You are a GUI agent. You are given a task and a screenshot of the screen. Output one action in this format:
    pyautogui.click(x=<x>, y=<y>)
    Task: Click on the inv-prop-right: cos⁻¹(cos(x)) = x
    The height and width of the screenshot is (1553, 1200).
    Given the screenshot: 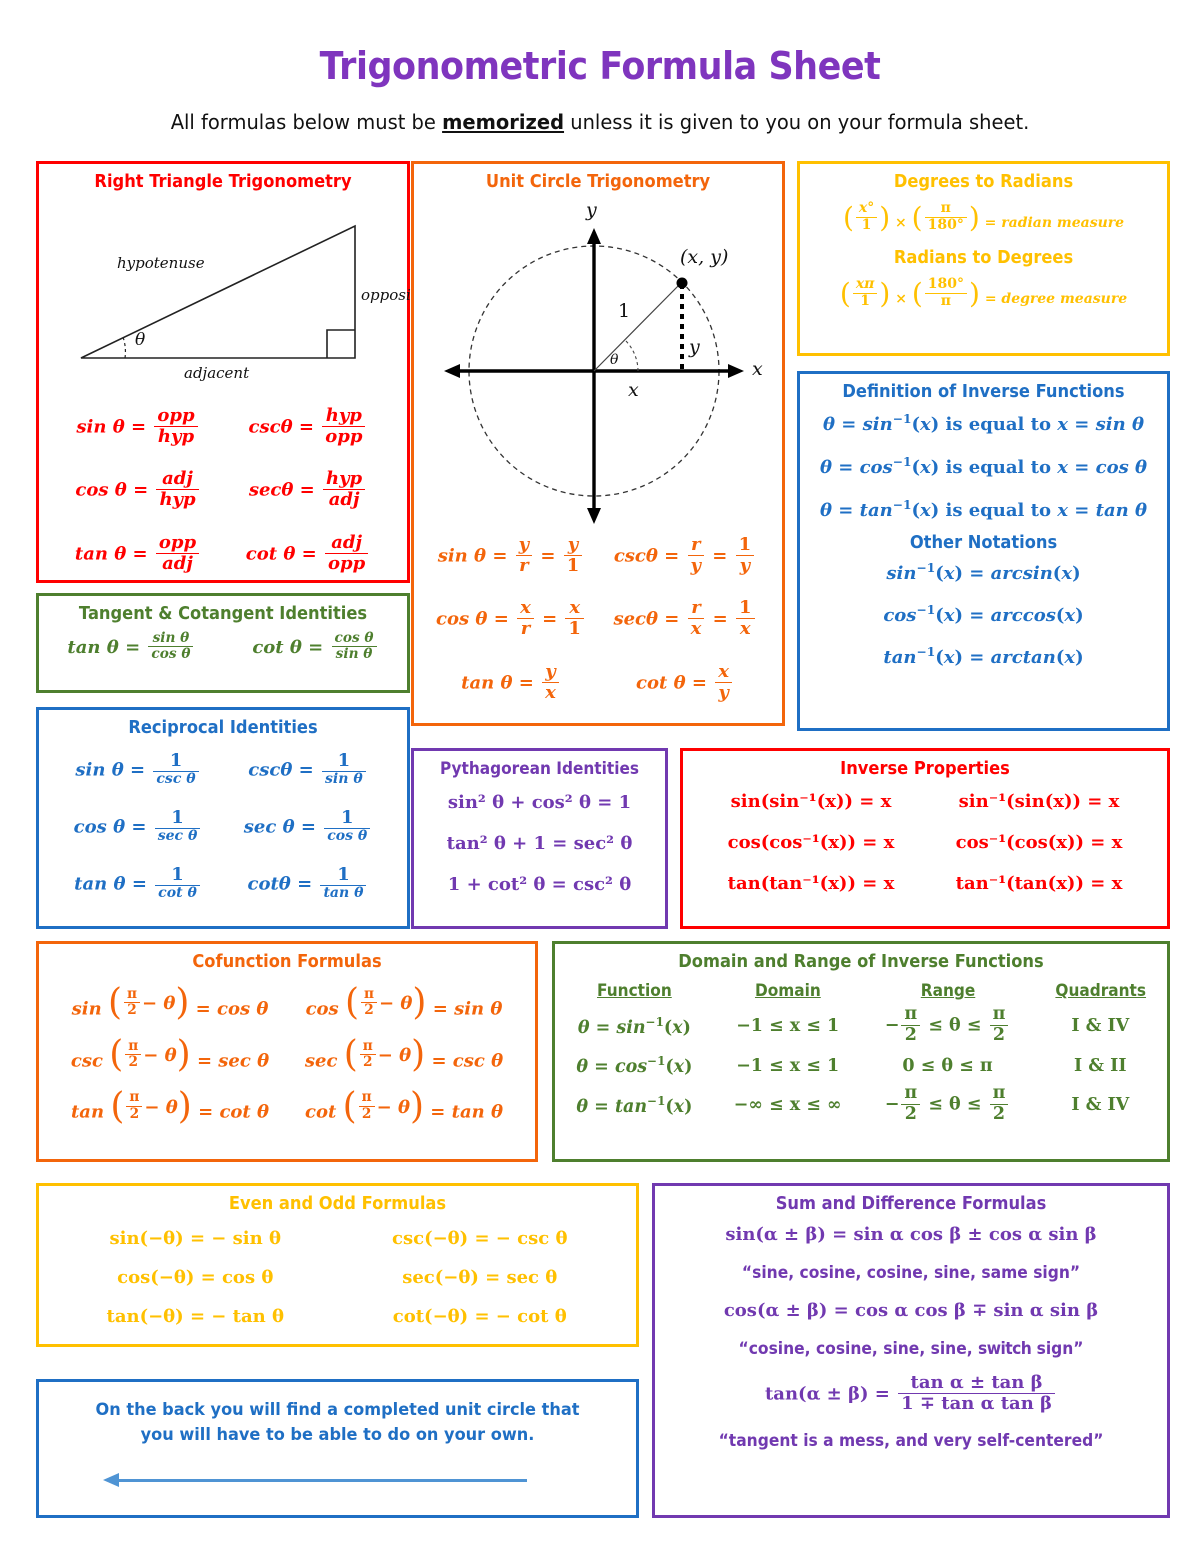 What is the action you would take?
    pyautogui.click(x=1039, y=842)
    